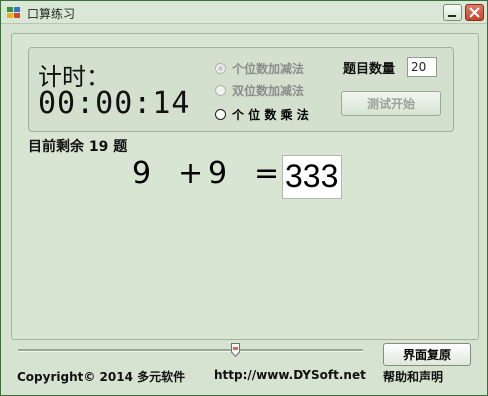 The width and height of the screenshot is (488, 396). What do you see at coordinates (114, 103) in the screenshot?
I see `timer-display: 00:00:14` at bounding box center [114, 103].